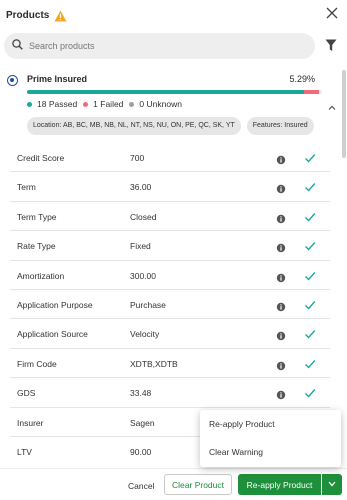 The height and width of the screenshot is (500, 347). What do you see at coordinates (143, 216) in the screenshot?
I see `criteria-value: Closed` at bounding box center [143, 216].